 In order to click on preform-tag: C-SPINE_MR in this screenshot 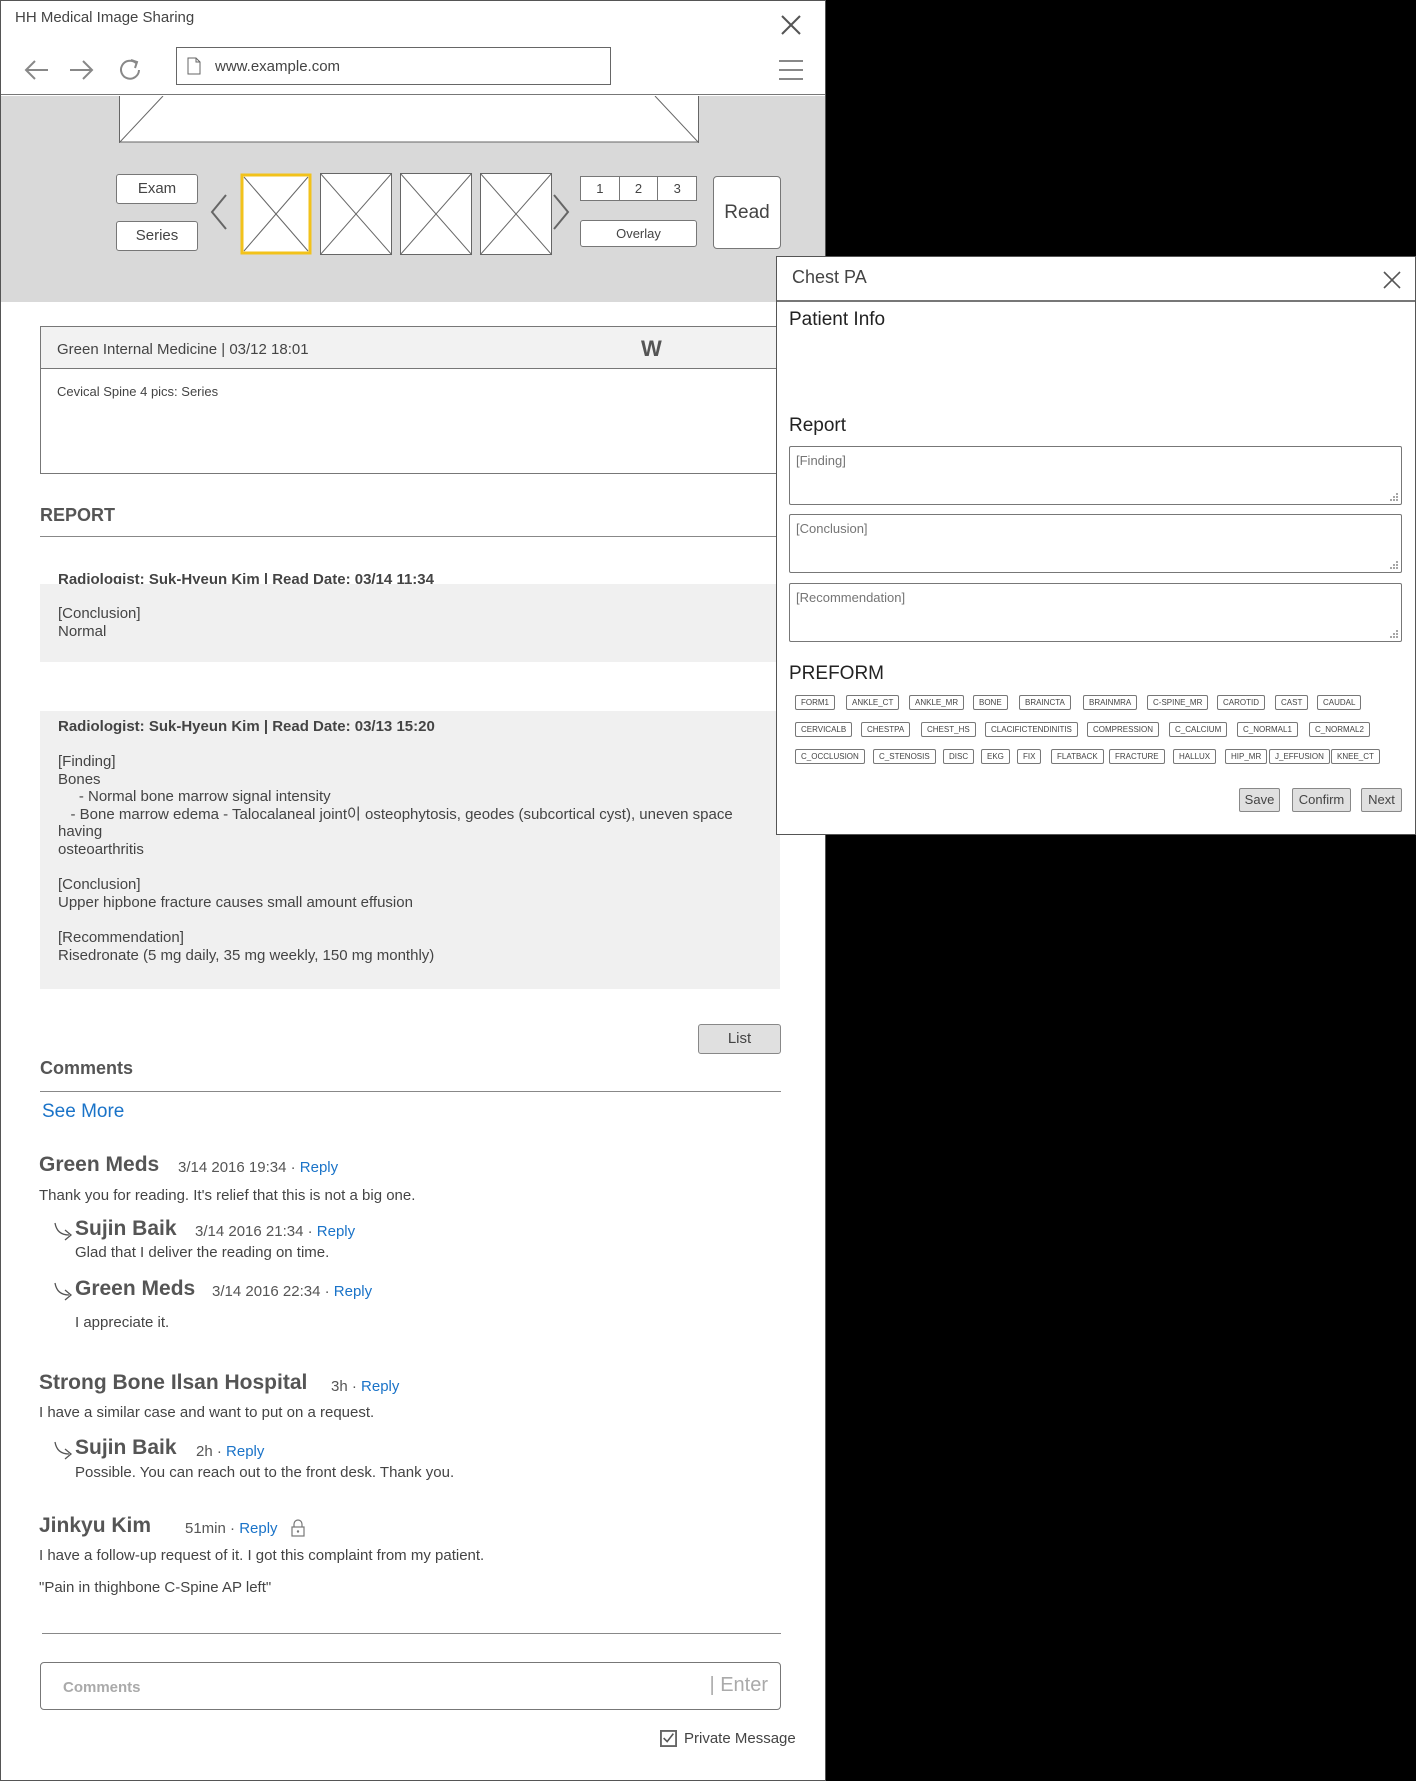, I will do `click(1178, 702)`.